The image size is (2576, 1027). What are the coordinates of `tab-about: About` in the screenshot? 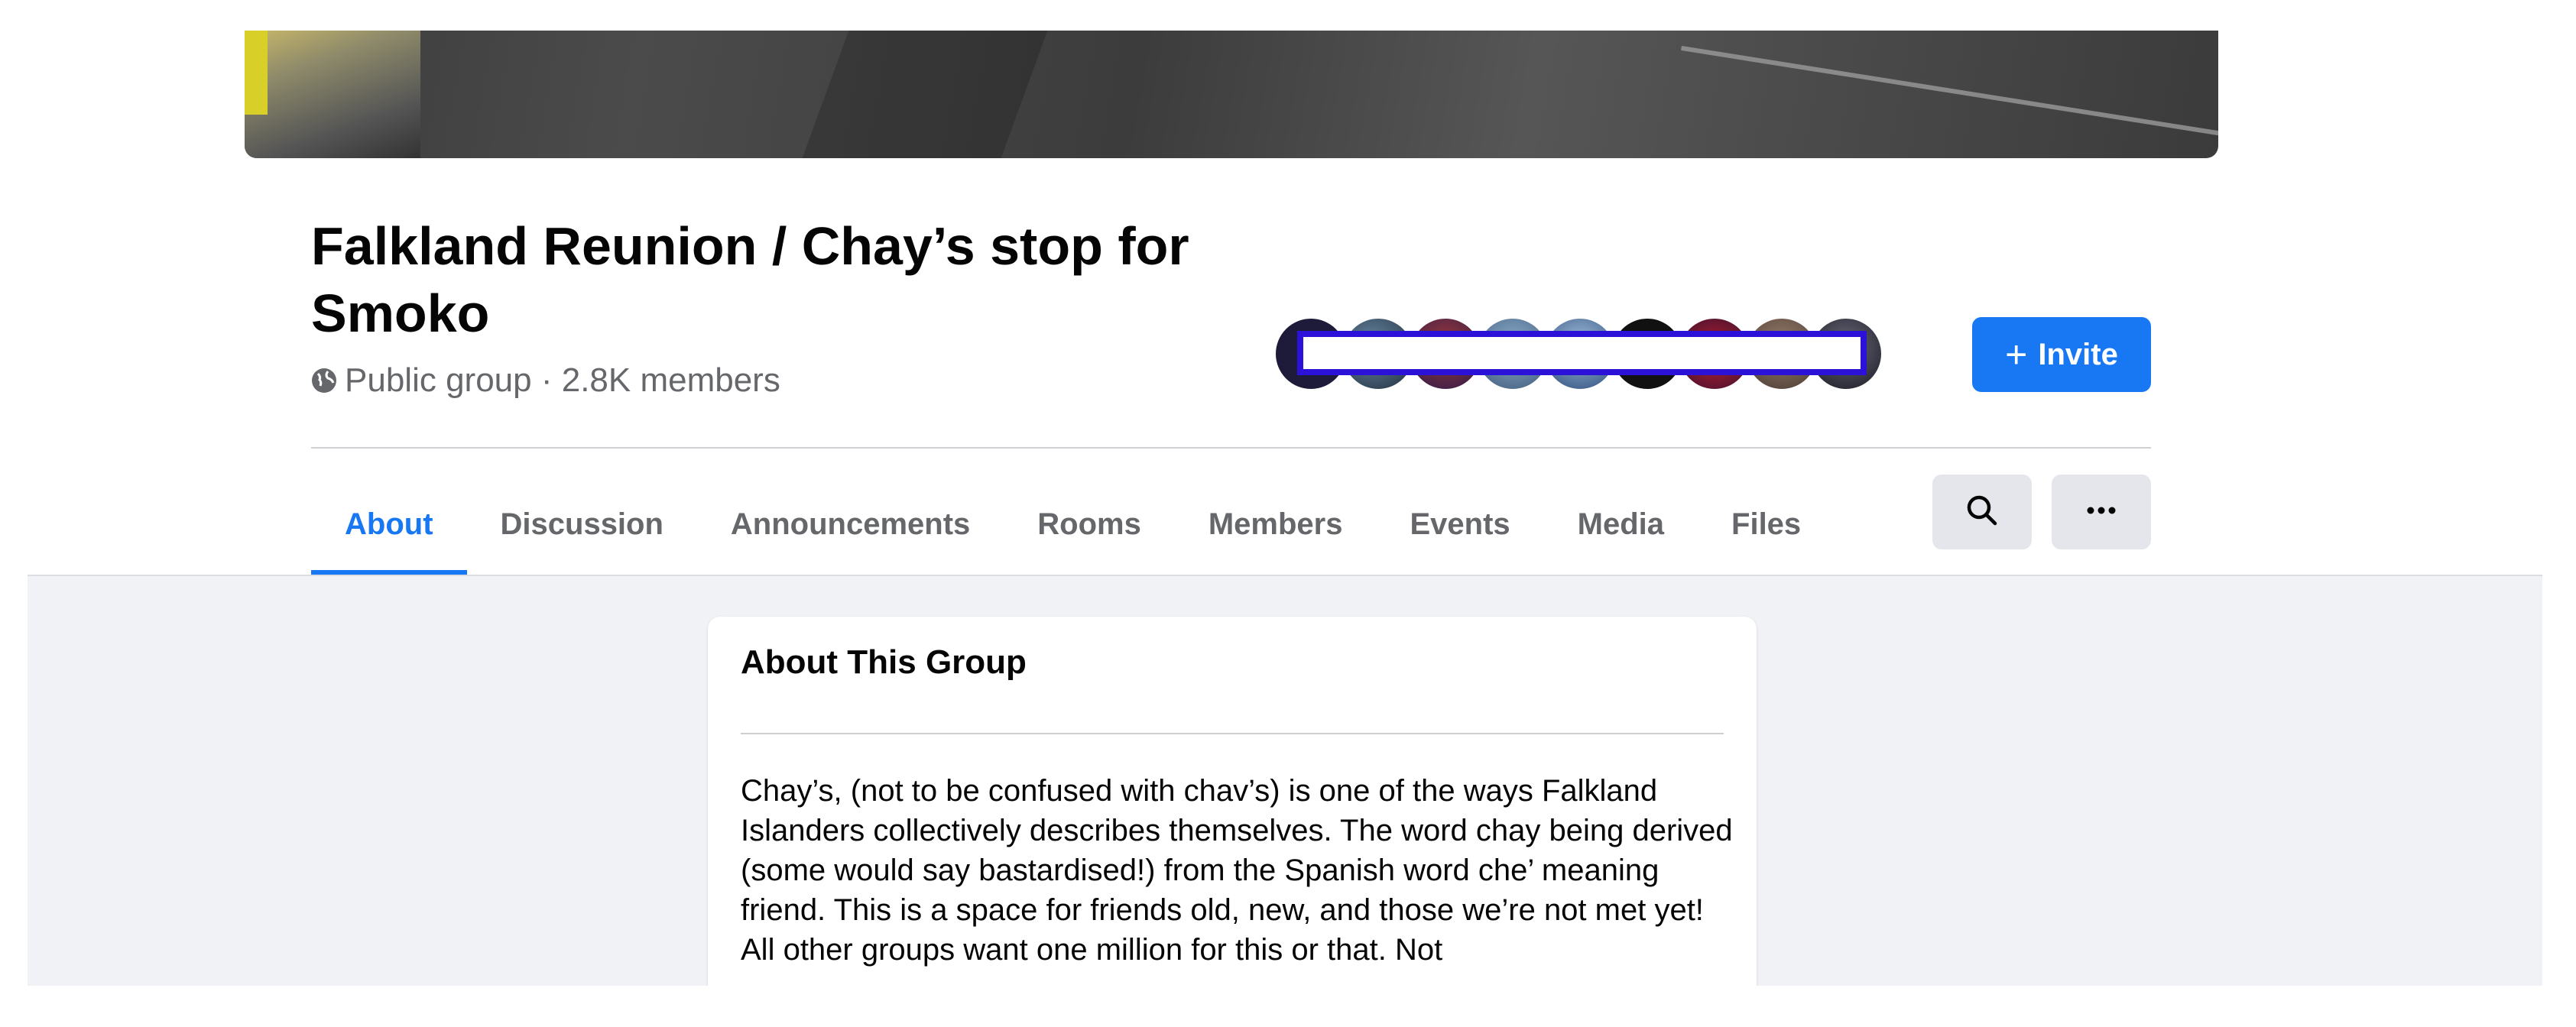 It's located at (389, 524).